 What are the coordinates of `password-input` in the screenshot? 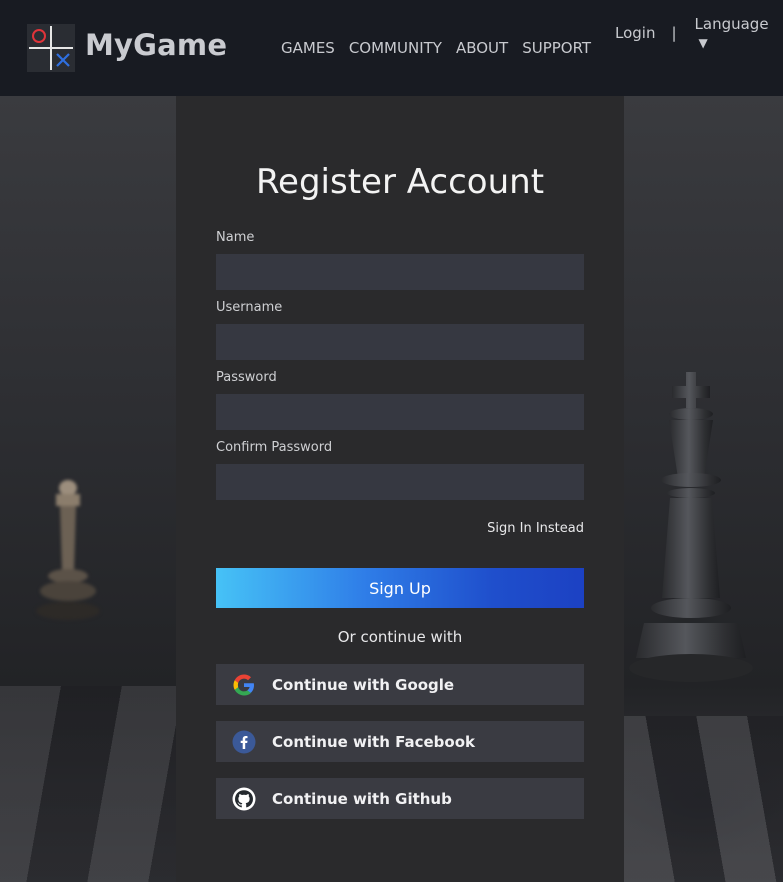 It's located at (400, 412).